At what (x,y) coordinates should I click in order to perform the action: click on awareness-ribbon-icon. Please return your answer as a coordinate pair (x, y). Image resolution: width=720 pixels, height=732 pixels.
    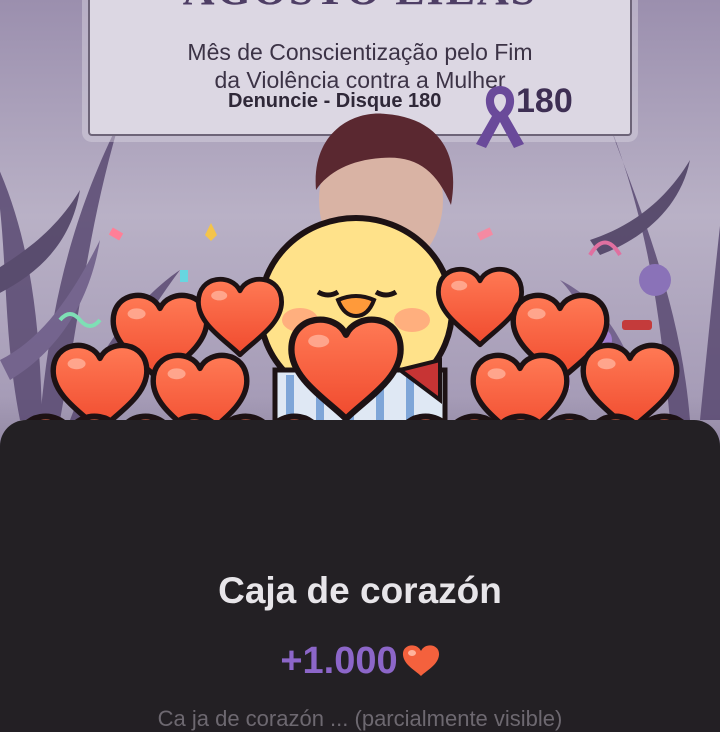
    Looking at the image, I should click on (500, 117).